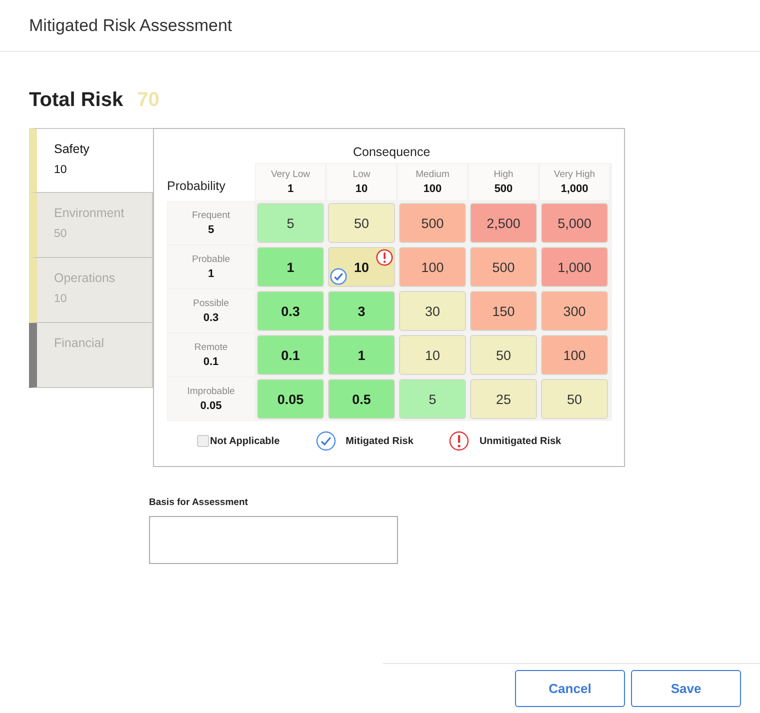 Image resolution: width=760 pixels, height=713 pixels. Describe the element at coordinates (290, 311) in the screenshot. I see `risk-cell: 0.3` at that location.